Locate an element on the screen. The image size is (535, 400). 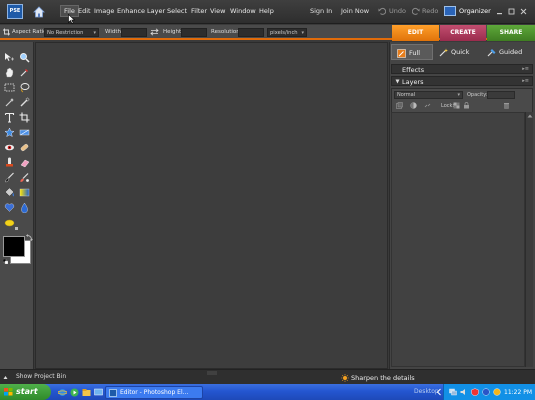
shape-tool-icon is located at coordinates (9, 207).